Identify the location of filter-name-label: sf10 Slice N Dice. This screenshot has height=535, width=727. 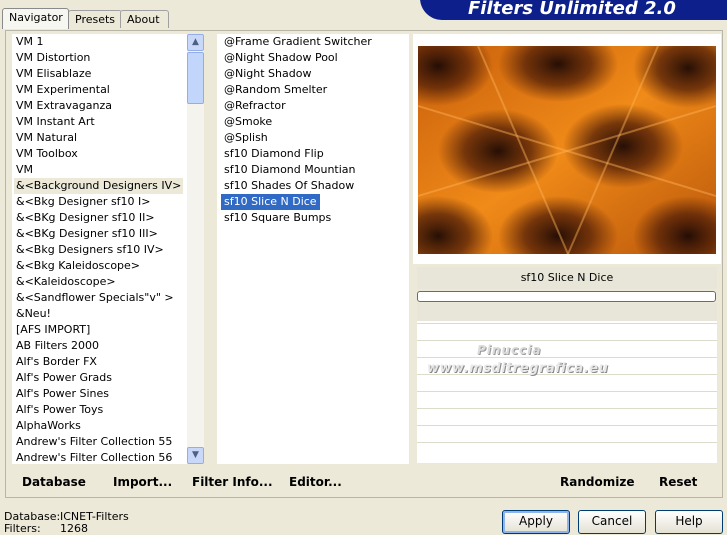
(567, 277).